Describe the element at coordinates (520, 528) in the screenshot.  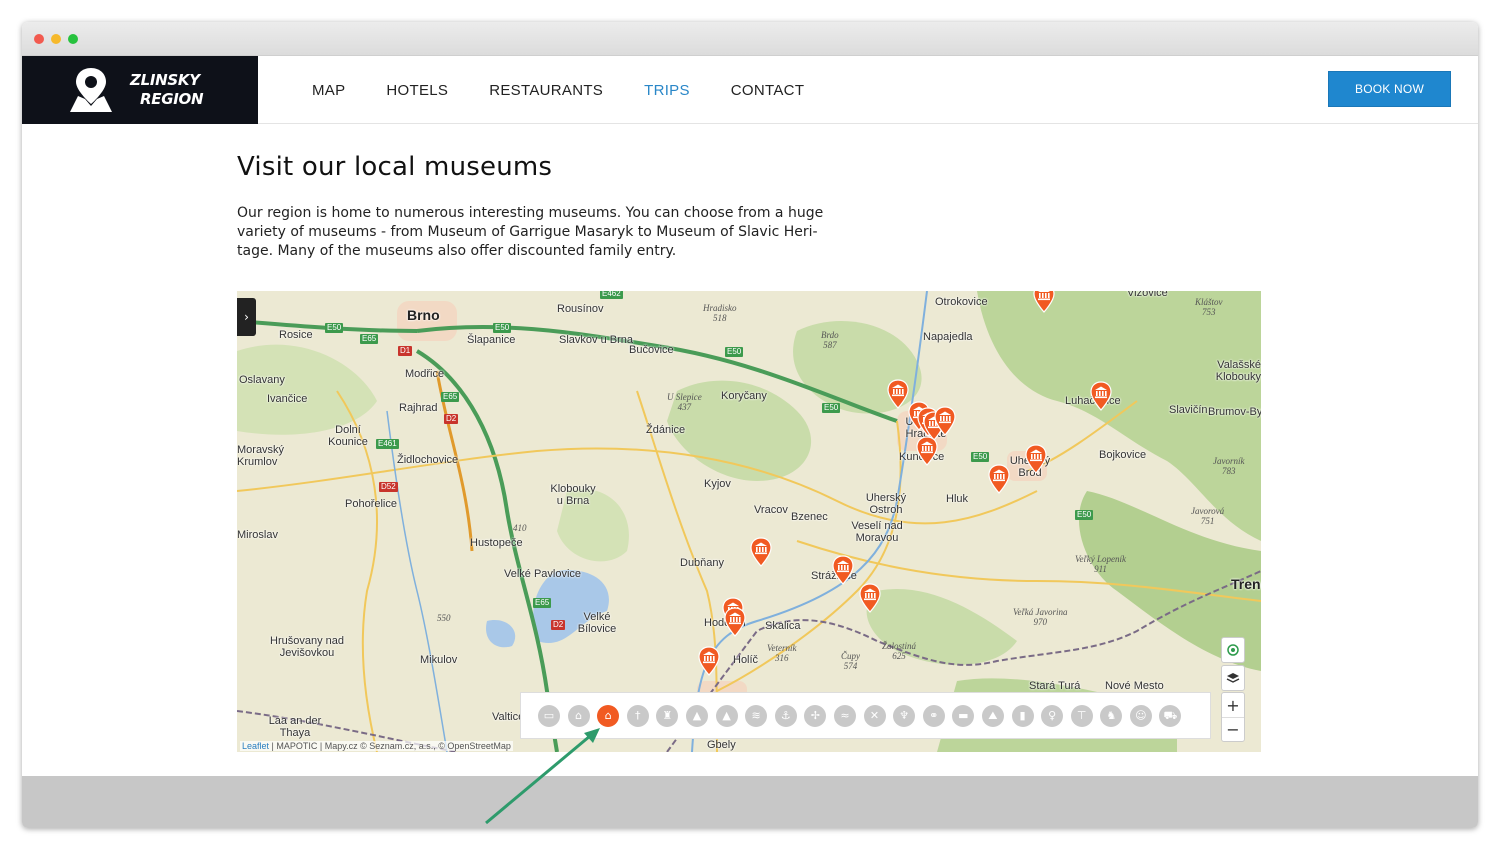
I see `hill-label: 410` at that location.